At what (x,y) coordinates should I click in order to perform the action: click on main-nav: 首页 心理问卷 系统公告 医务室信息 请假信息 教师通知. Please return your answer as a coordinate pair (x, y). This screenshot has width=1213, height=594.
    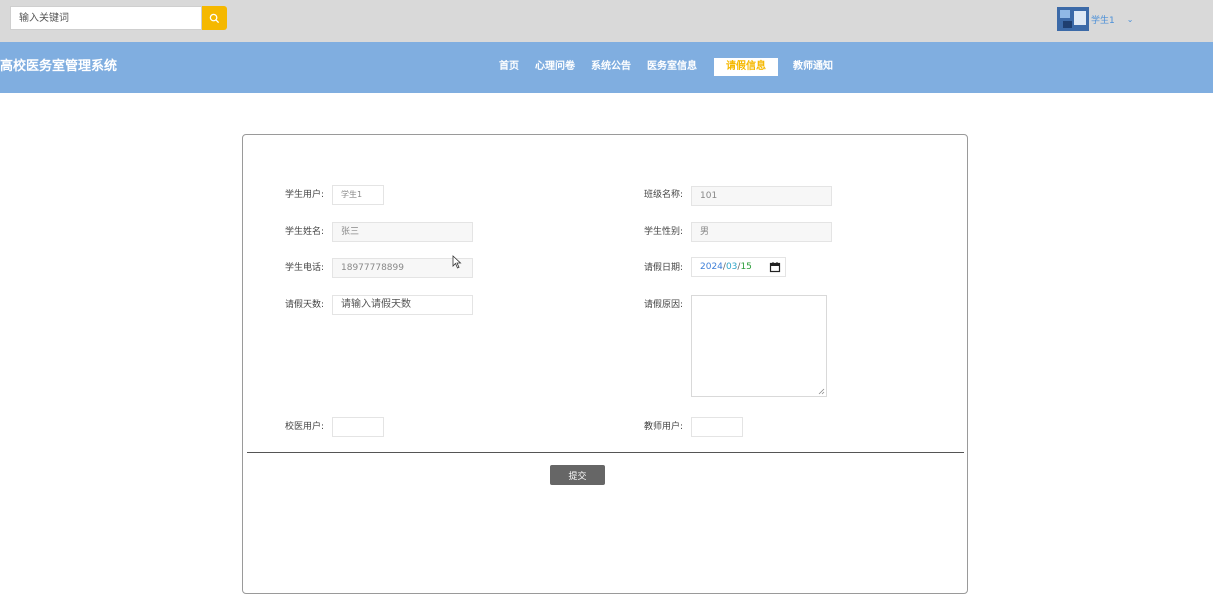
    Looking at the image, I should click on (669, 67).